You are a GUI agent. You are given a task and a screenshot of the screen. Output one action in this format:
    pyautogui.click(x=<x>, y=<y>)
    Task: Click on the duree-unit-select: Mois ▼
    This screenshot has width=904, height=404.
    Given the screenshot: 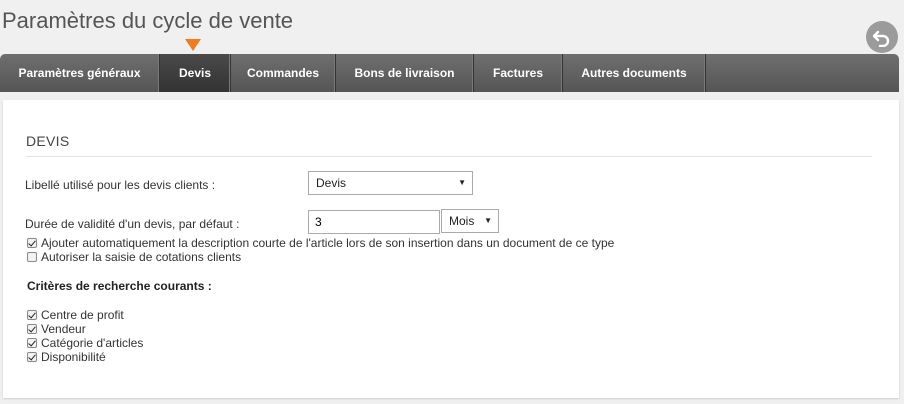 What is the action you would take?
    pyautogui.click(x=470, y=221)
    